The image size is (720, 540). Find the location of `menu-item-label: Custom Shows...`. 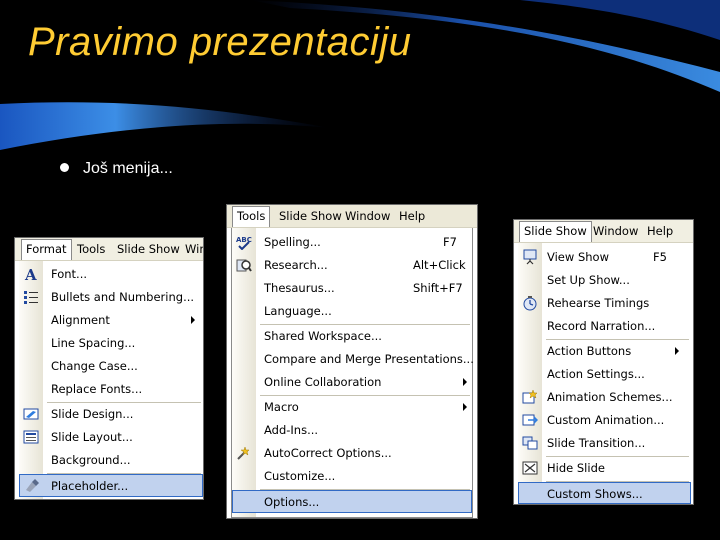

menu-item-label: Custom Shows... is located at coordinates (595, 494).